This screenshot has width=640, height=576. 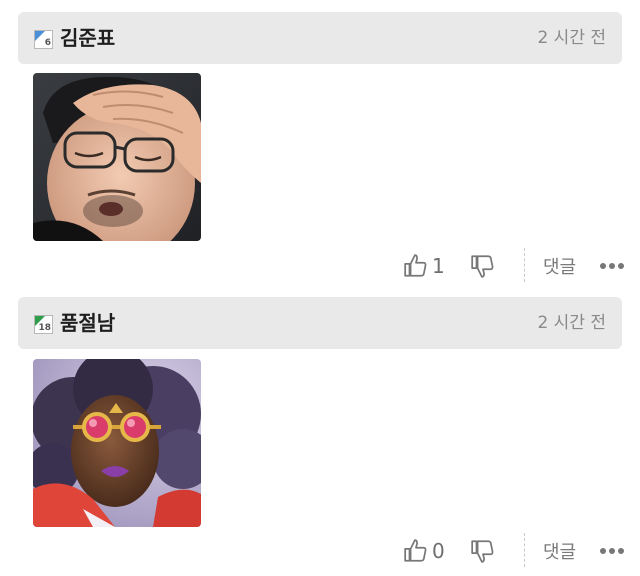 I want to click on like-count: 0, so click(x=438, y=551).